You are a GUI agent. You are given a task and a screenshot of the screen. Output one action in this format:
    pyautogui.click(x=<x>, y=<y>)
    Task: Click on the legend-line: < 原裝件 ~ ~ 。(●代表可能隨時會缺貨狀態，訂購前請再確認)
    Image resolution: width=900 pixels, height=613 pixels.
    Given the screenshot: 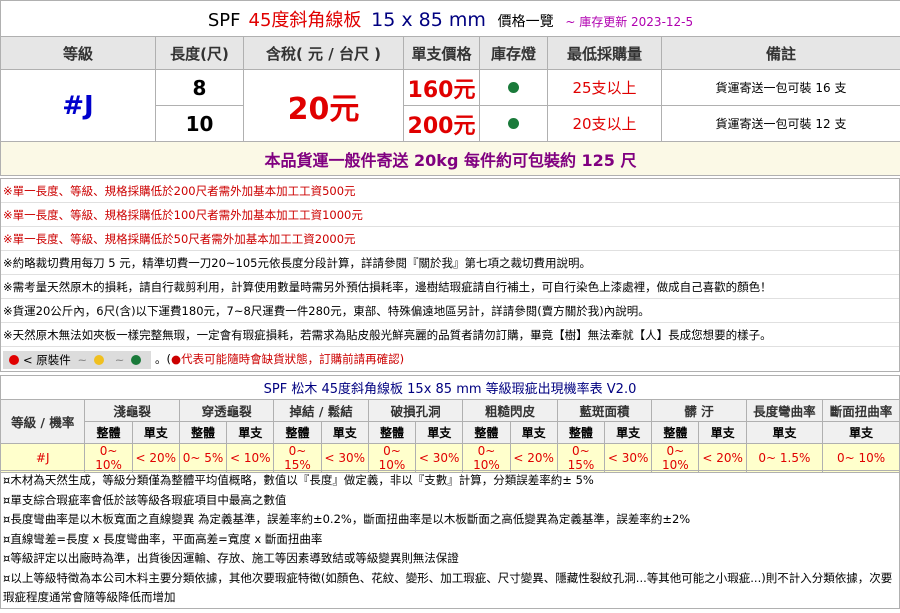 What is the action you would take?
    pyautogui.click(x=450, y=359)
    